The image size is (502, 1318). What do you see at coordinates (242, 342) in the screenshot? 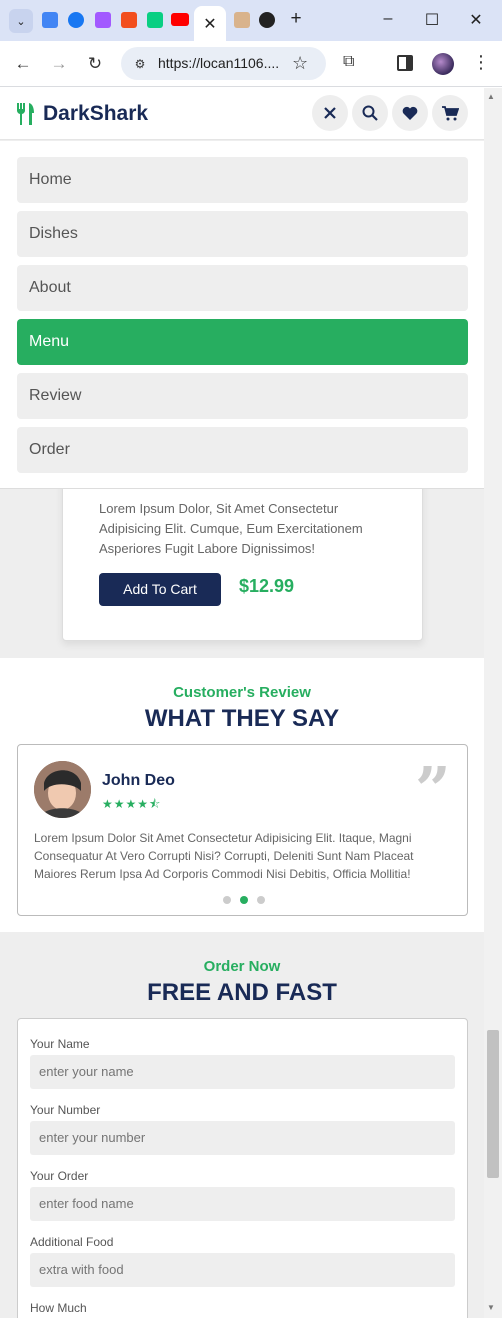
I see `nav-item-menu: Menu` at bounding box center [242, 342].